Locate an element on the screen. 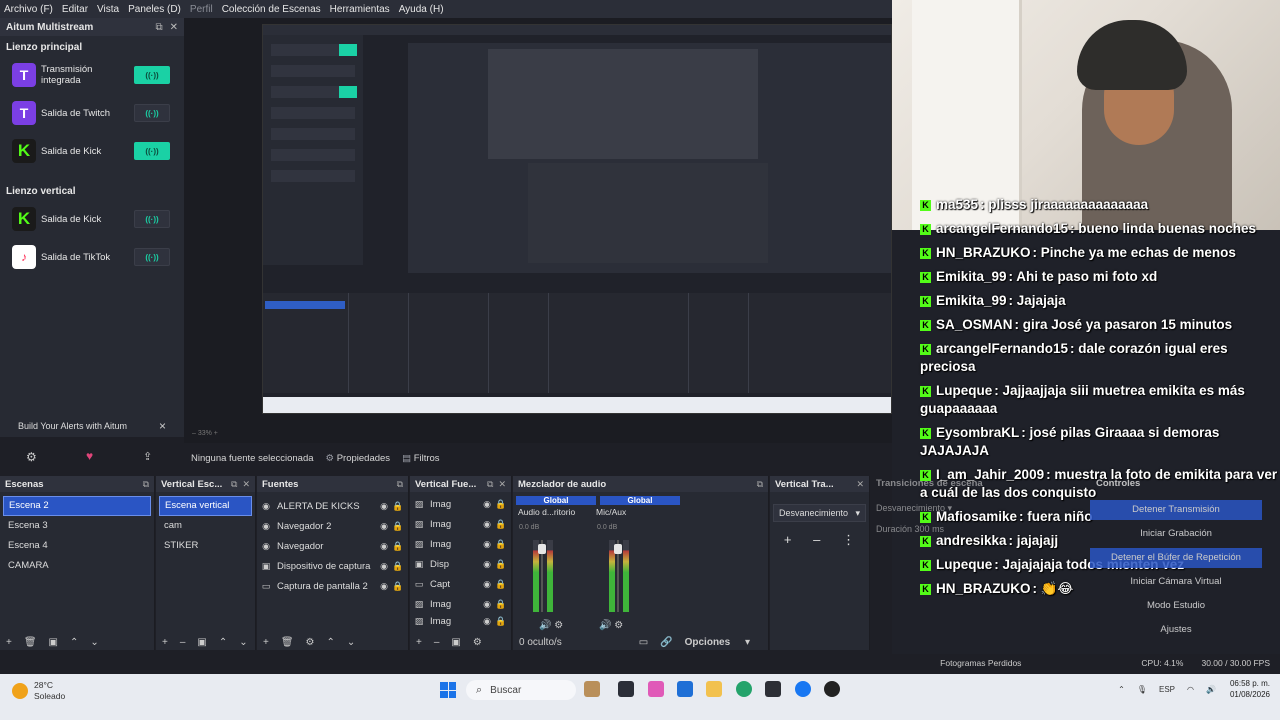 This screenshot has height=720, width=1280. share-icon: ⇪ is located at coordinates (147, 456).